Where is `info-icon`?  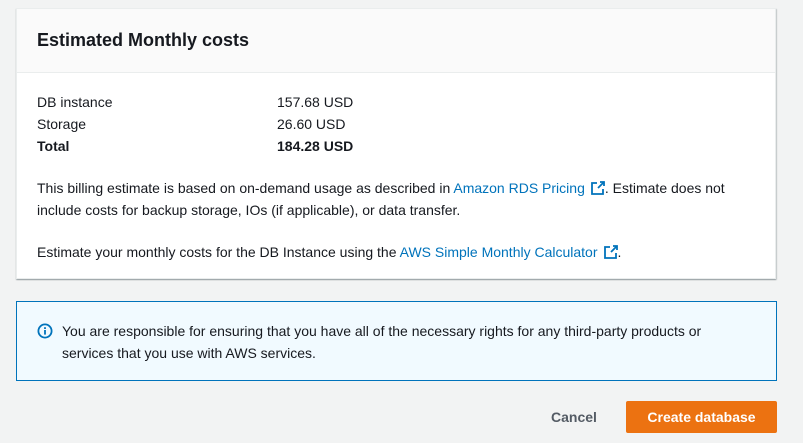 info-icon is located at coordinates (45, 331).